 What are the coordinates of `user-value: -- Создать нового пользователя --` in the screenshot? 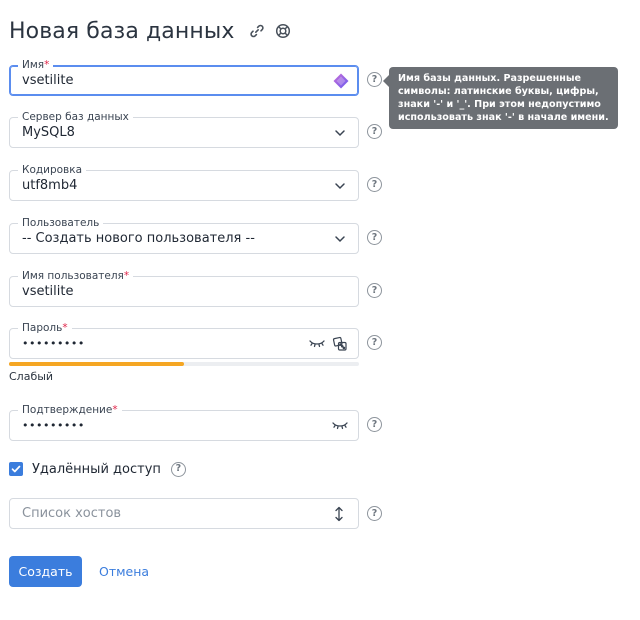 It's located at (138, 238).